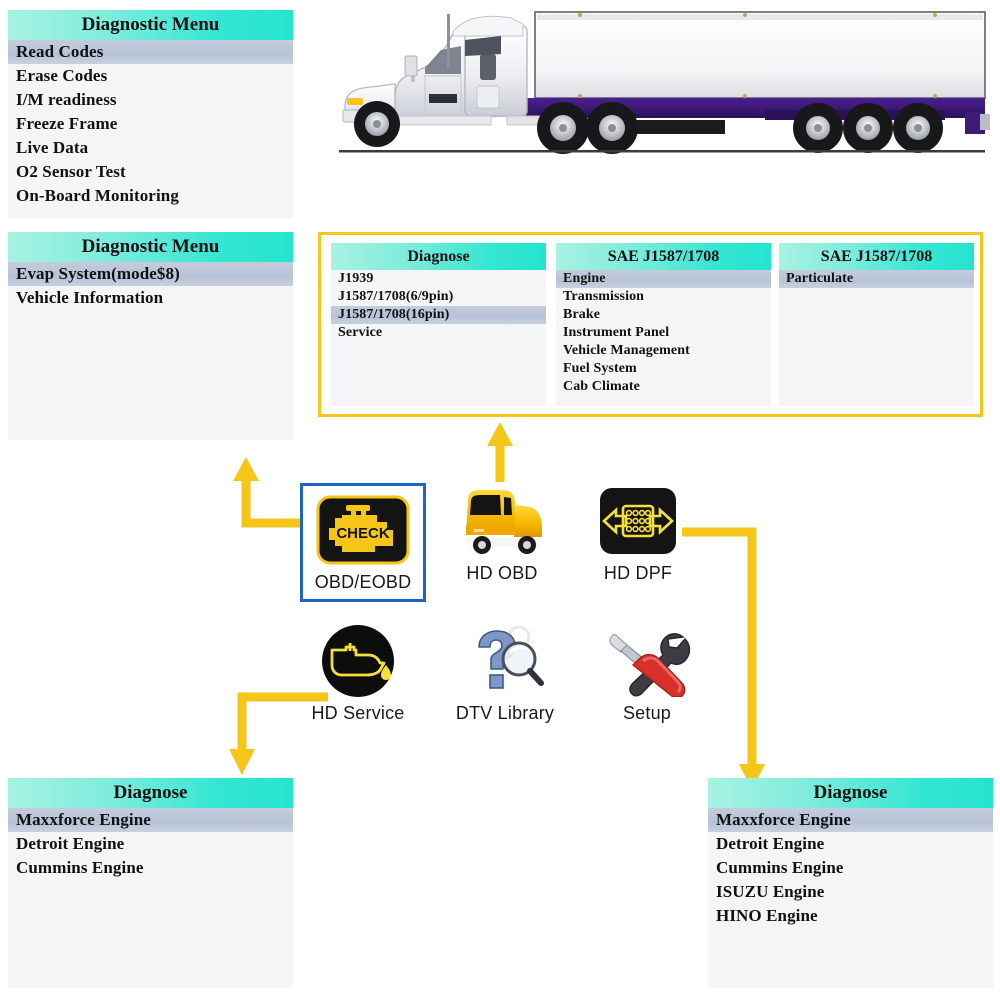 Image resolution: width=1000 pixels, height=1000 pixels. What do you see at coordinates (647, 661) in the screenshot?
I see `wrench-screwdriver-icon` at bounding box center [647, 661].